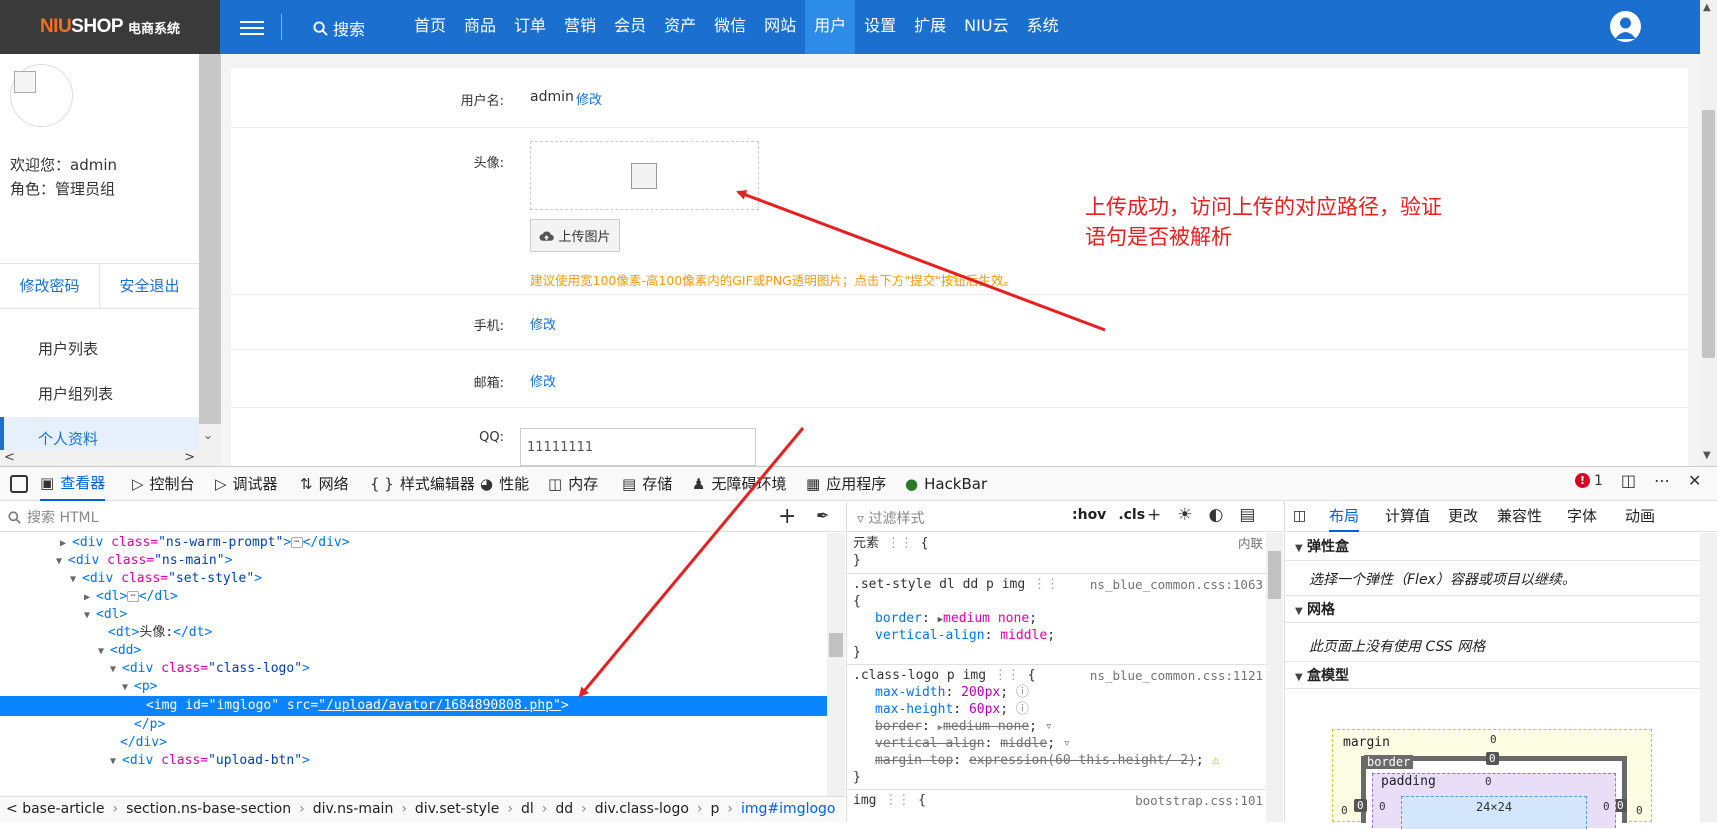 This screenshot has width=1717, height=829. What do you see at coordinates (1058, 801) in the screenshot?
I see `rule-selector: img ⋮⋮ {bootstrap.css:101` at bounding box center [1058, 801].